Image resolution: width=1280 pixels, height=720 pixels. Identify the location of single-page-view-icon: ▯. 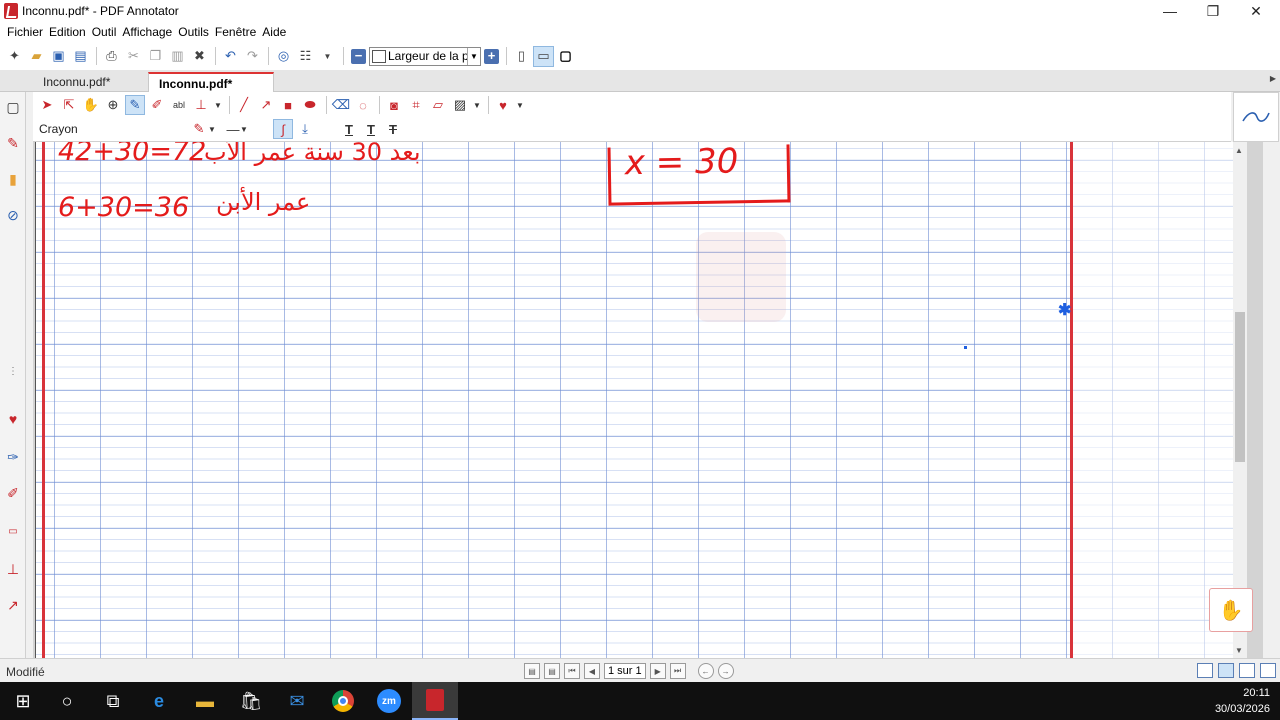
(521, 56).